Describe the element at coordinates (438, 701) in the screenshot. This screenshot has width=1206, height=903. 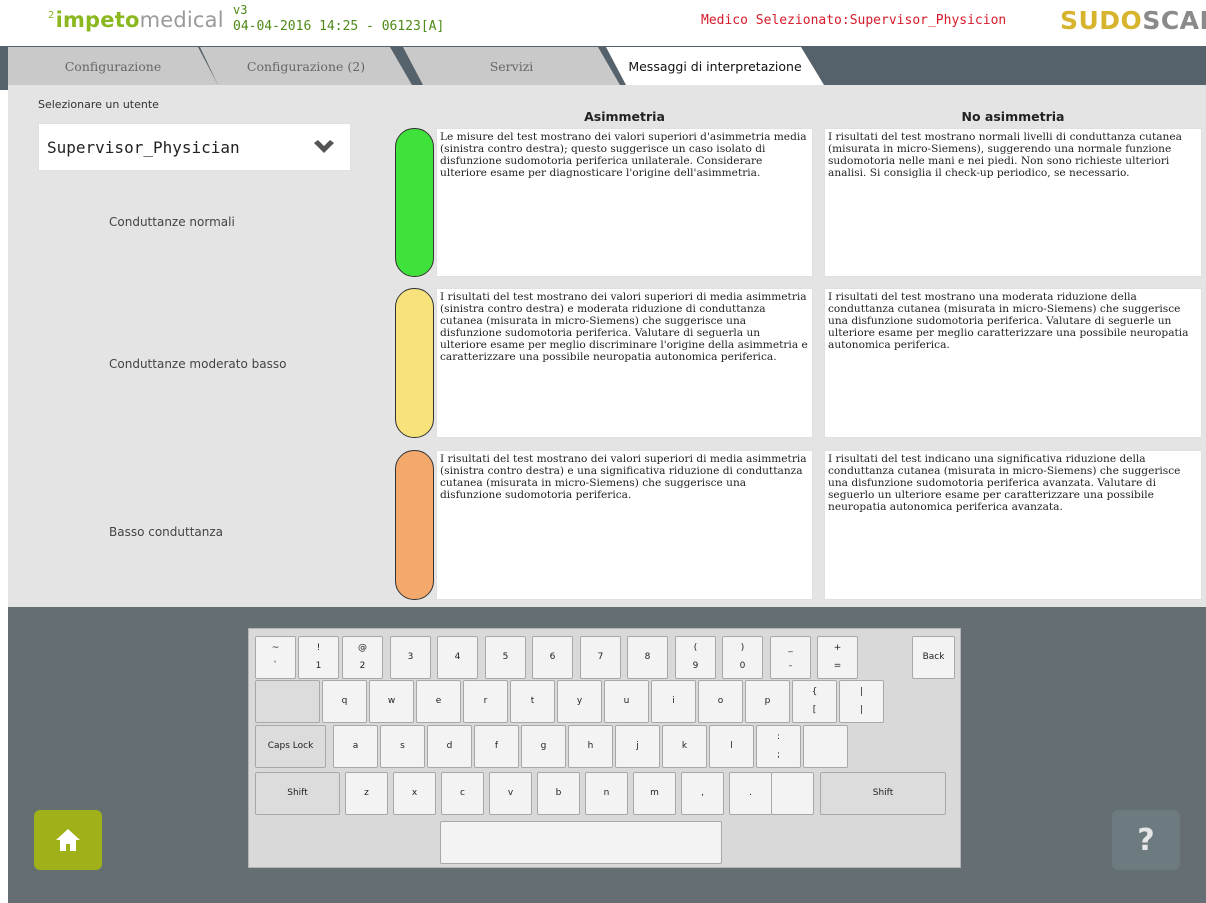
I see `key-e: e` at that location.